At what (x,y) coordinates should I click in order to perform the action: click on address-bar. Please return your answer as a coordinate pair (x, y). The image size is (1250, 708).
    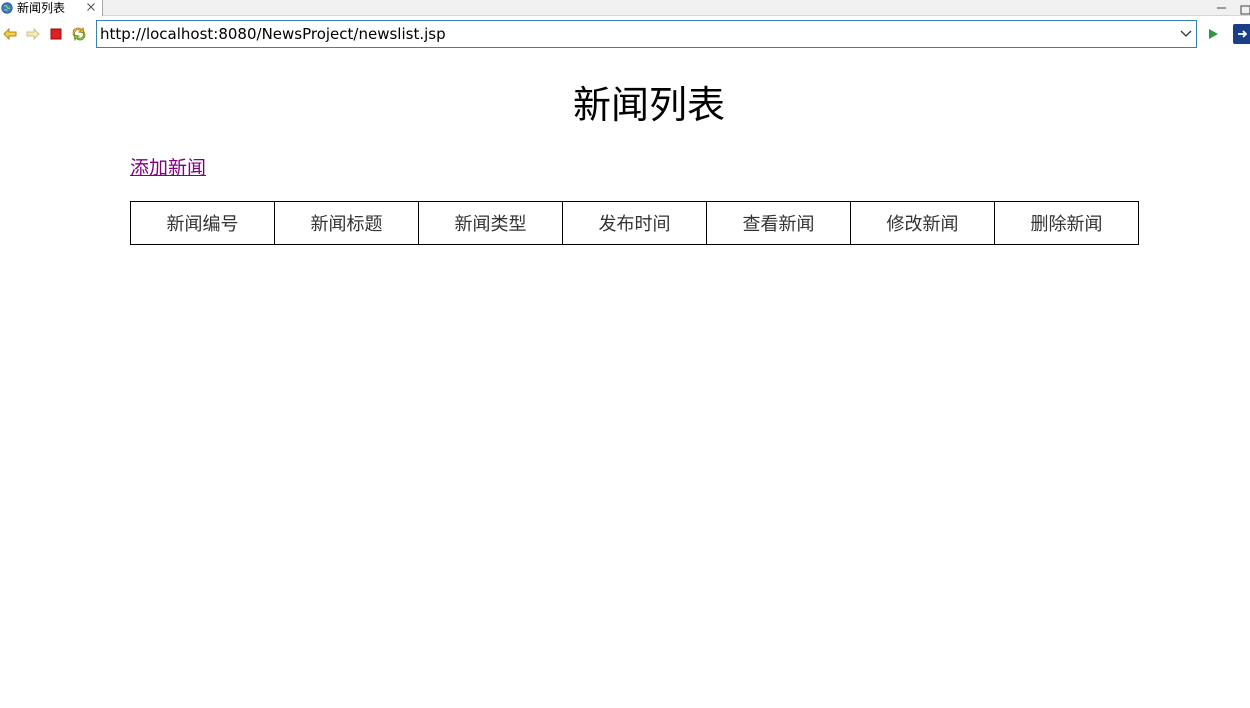
    Looking at the image, I should click on (646, 34).